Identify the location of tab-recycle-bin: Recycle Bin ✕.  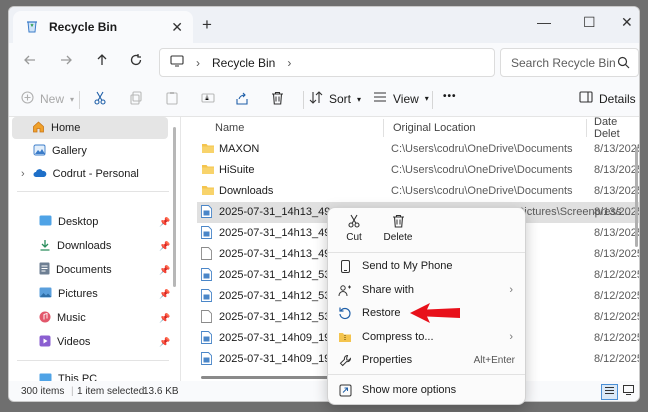
(103, 27).